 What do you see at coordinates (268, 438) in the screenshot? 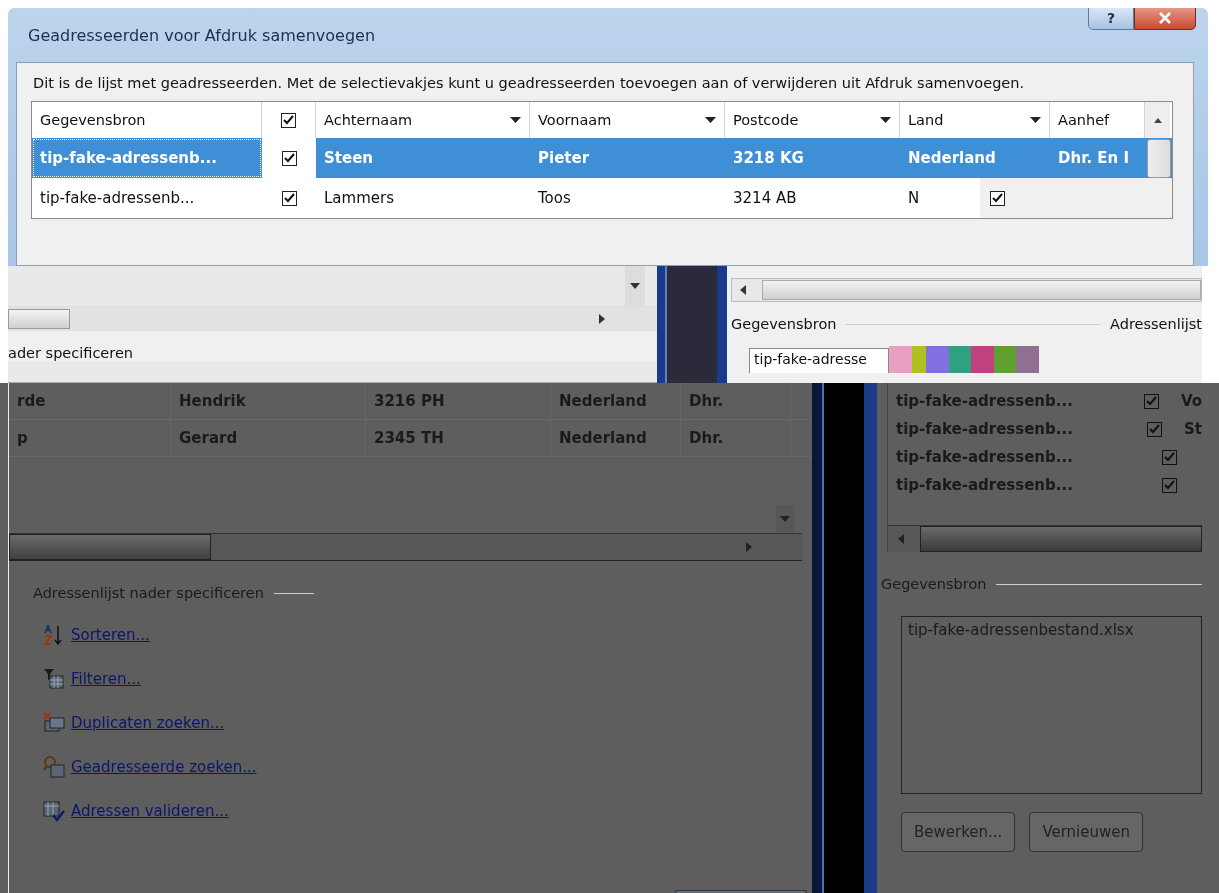
I see `table-cell: Gerard` at bounding box center [268, 438].